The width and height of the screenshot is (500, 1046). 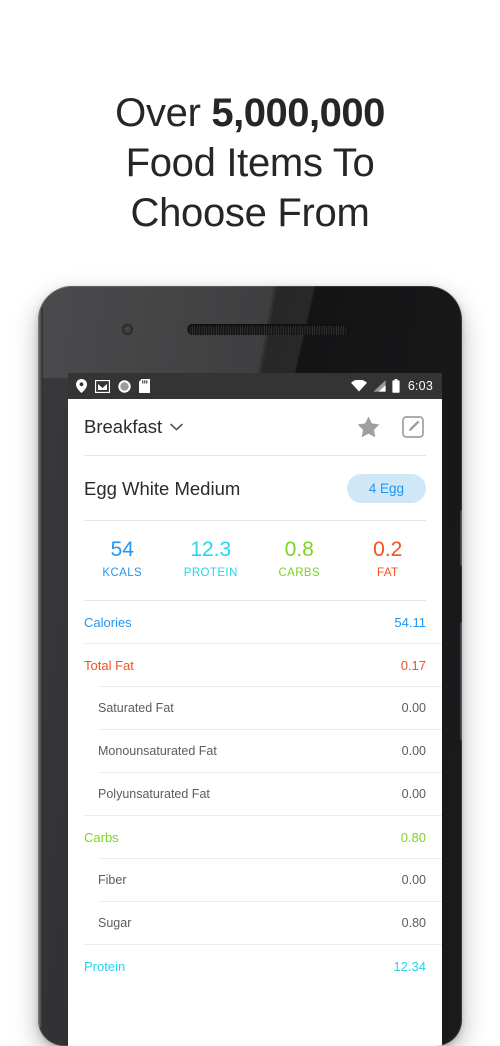 I want to click on macro-value: 12.3, so click(x=211, y=549).